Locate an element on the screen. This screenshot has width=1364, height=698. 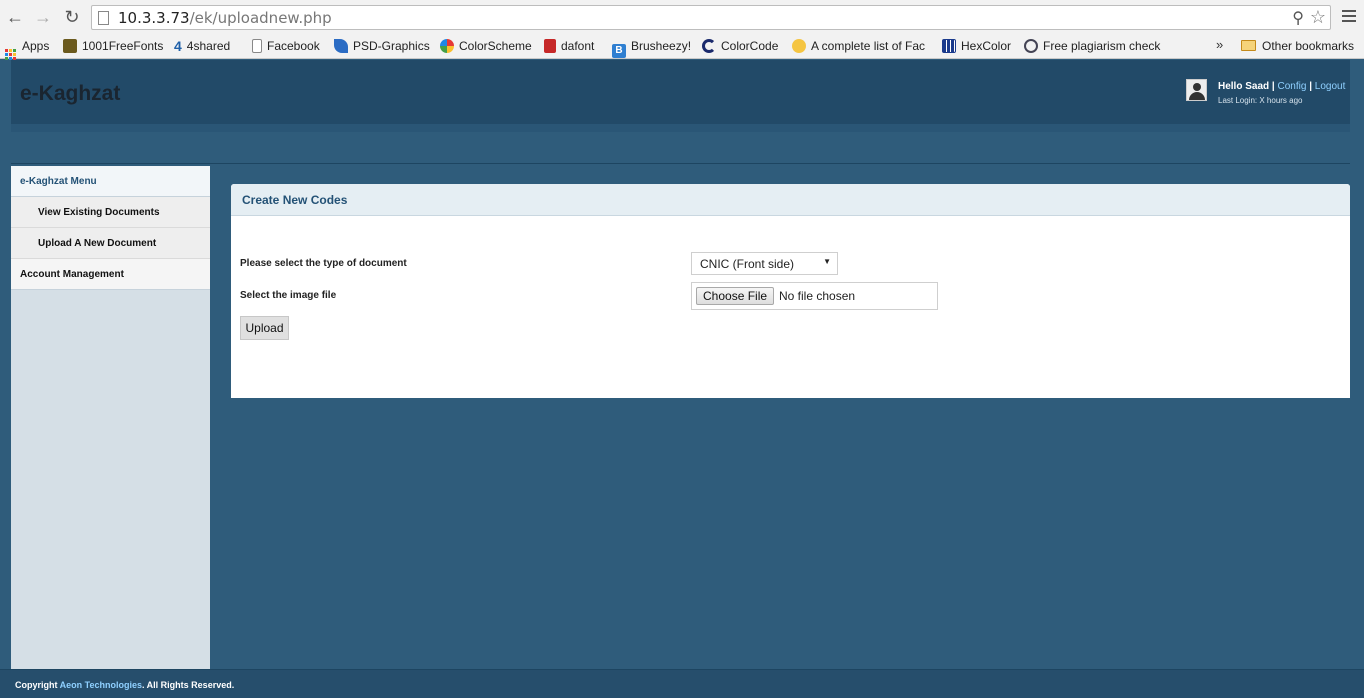
user-greeting: Hello Saad is located at coordinates (1244, 86).